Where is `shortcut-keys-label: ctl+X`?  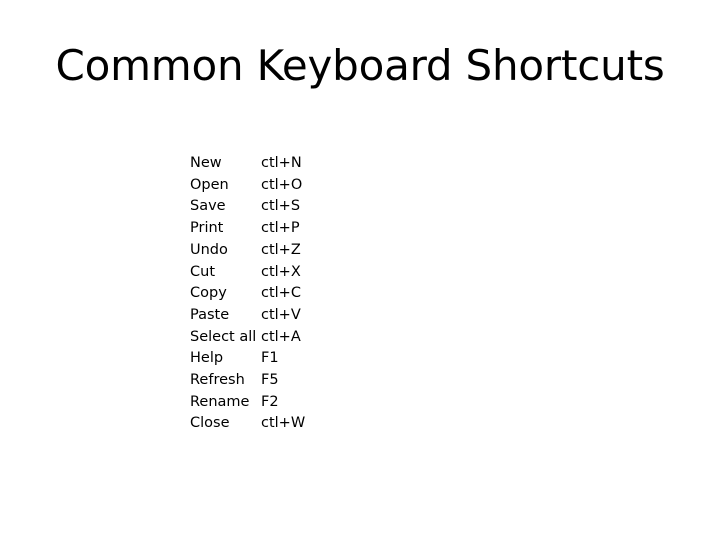
shortcut-keys-label: ctl+X is located at coordinates (281, 271).